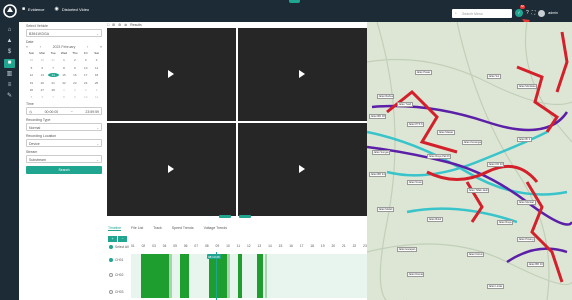  I want to click on calendar-day: 20, so click(42, 83).